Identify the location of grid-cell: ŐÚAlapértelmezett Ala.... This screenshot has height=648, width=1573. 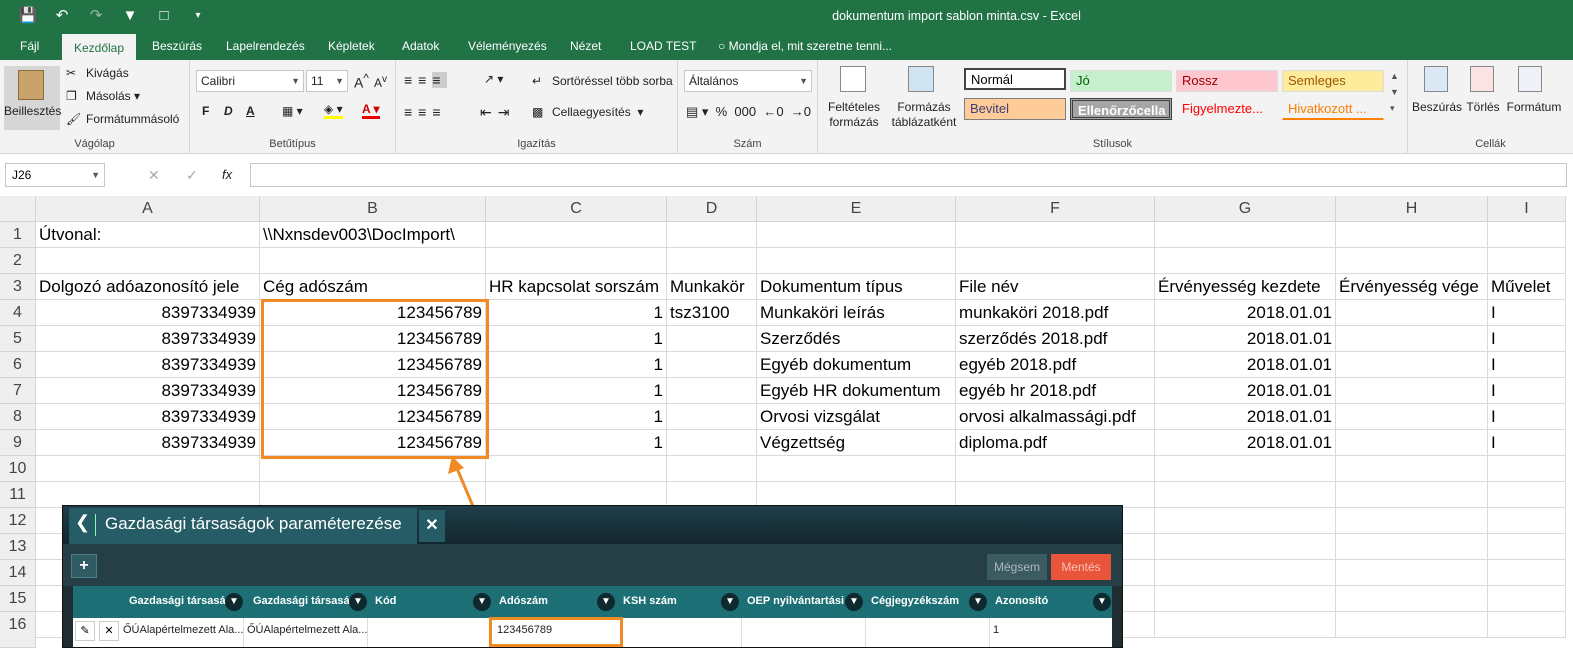
(183, 630).